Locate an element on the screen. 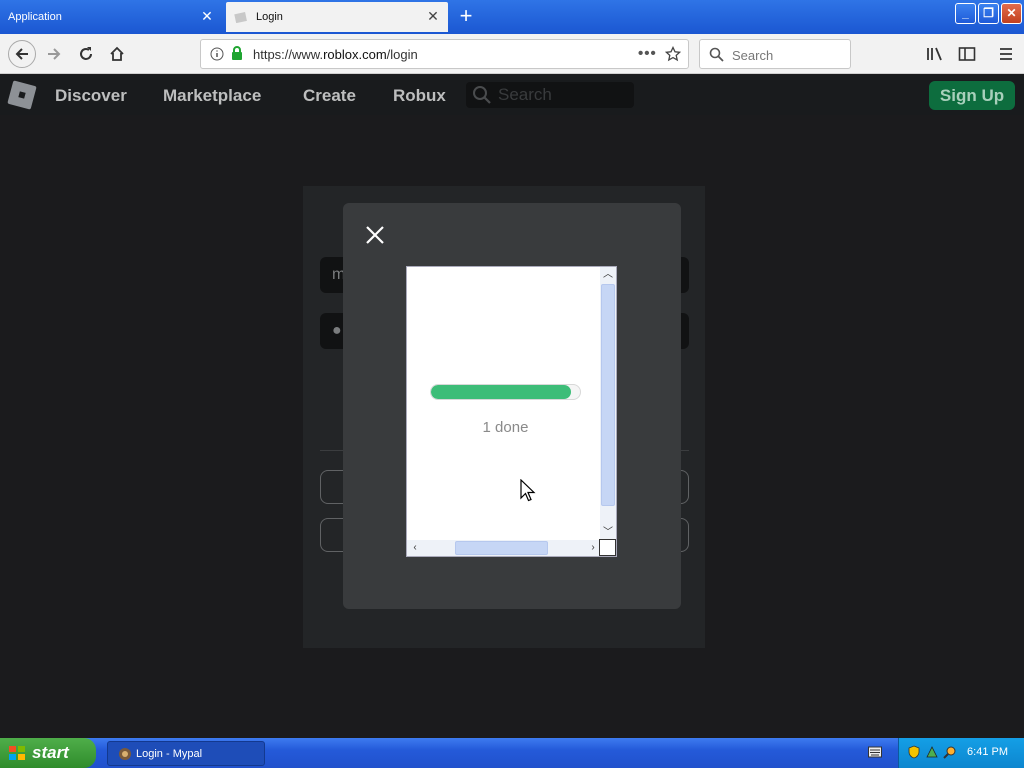  window-controls: _ ❐ ✕ is located at coordinates (988, 13).